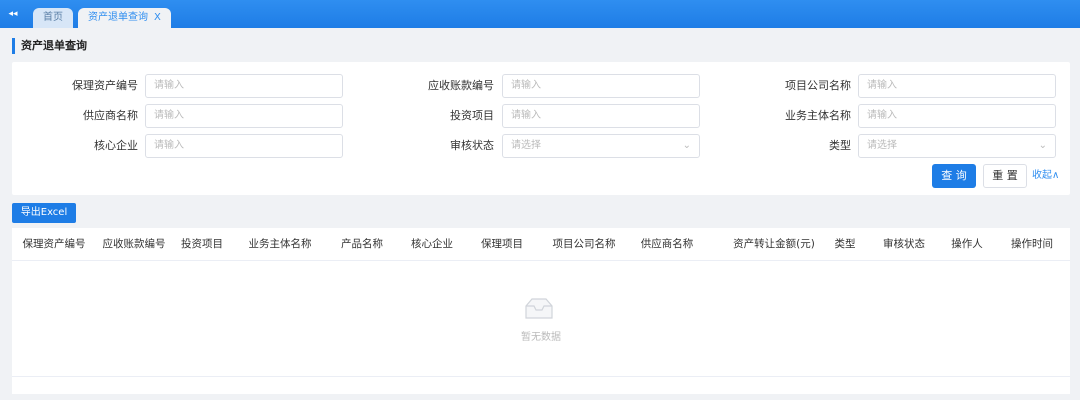 The image size is (1080, 400). I want to click on tab-asset-return-query-label: 资产退单查询, so click(118, 17).